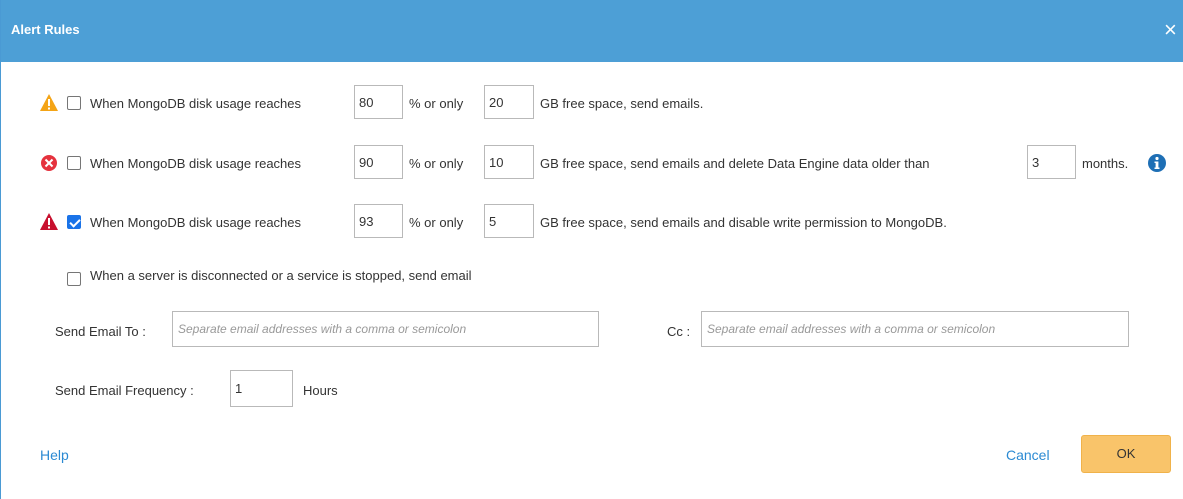 This screenshot has width=1183, height=499. I want to click on rule-warning-mid: % or only, so click(436, 103).